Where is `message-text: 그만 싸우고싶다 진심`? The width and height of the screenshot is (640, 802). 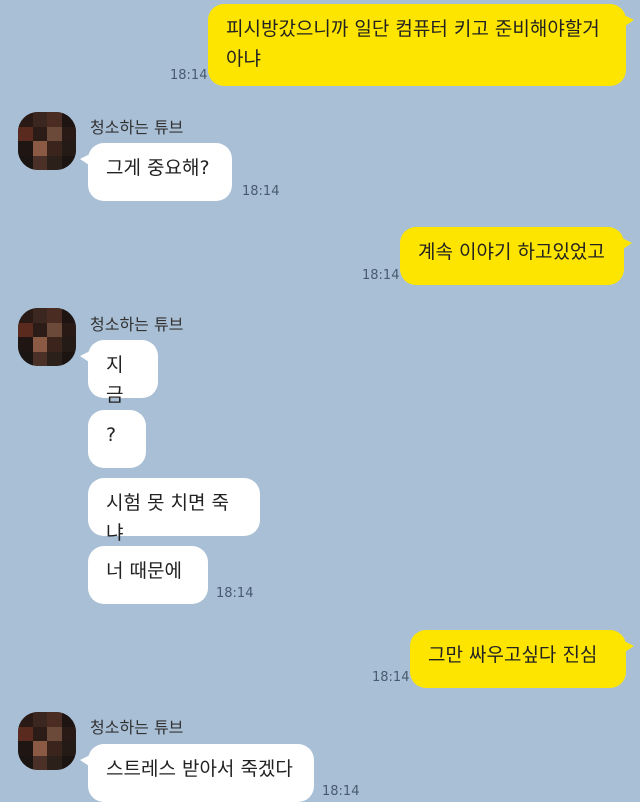
message-text: 그만 싸우고싶다 진심 is located at coordinates (513, 655).